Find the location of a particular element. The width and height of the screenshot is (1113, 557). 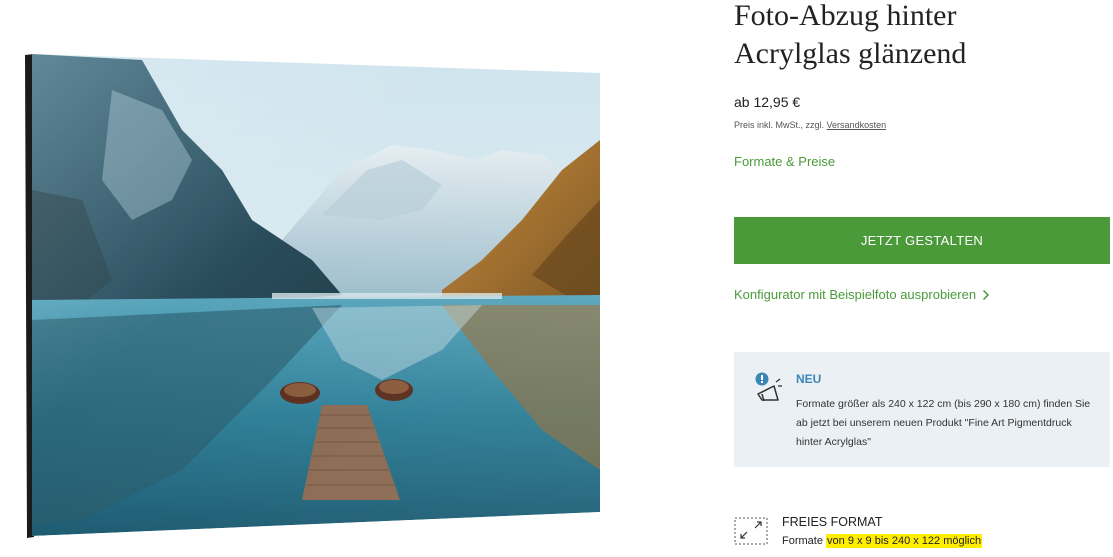

megaphone-icon is located at coordinates (768, 387).